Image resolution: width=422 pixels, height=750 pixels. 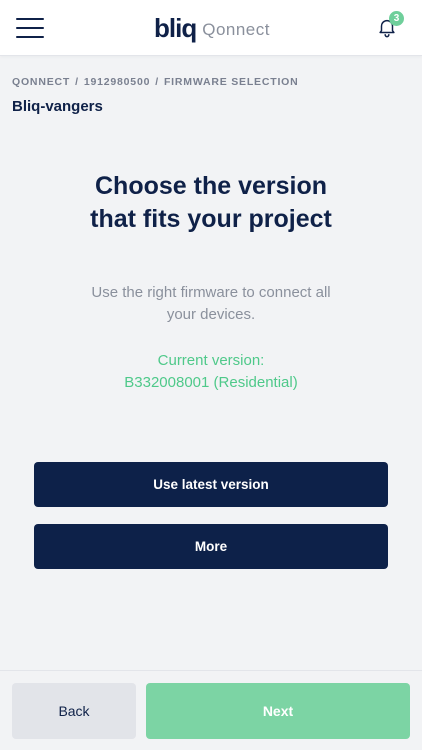 What do you see at coordinates (211, 546) in the screenshot?
I see `more-button: More` at bounding box center [211, 546].